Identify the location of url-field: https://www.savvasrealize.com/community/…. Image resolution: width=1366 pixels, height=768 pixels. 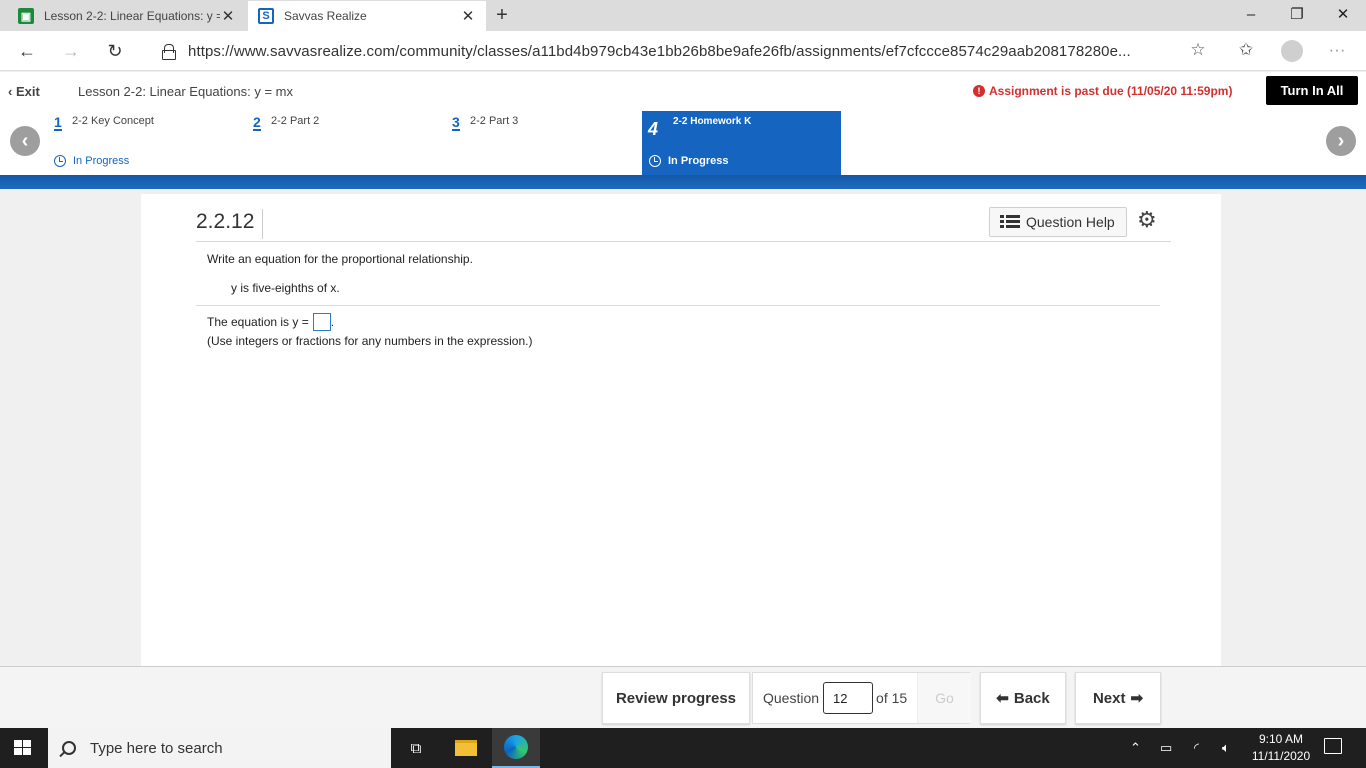
(680, 51).